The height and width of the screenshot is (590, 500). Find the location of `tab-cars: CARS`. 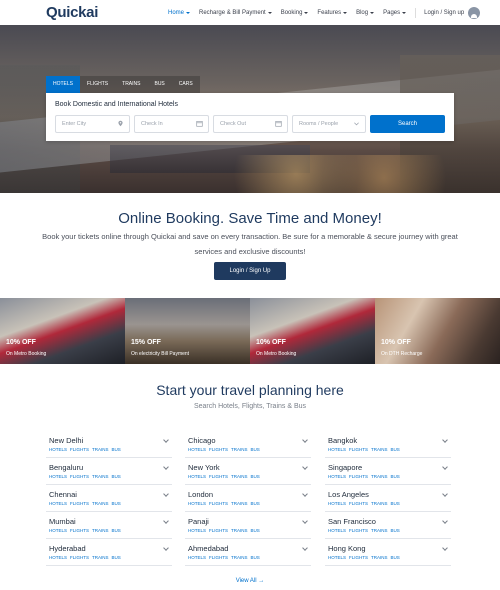

tab-cars: CARS is located at coordinates (185, 84).